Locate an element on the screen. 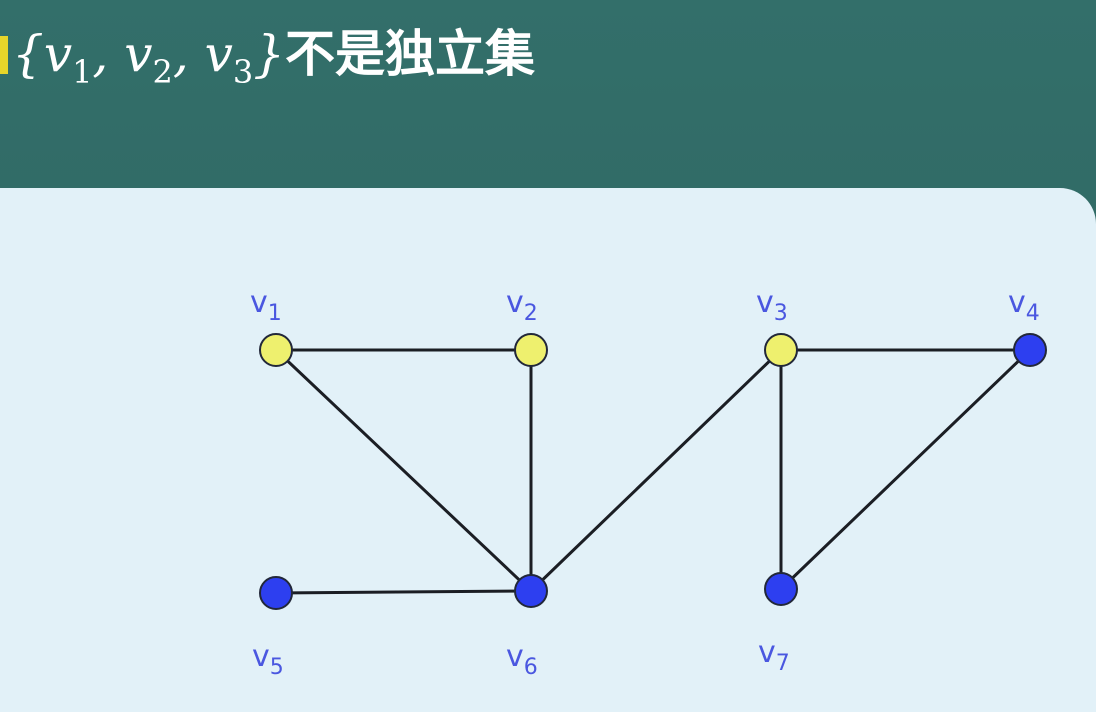 Image resolution: width=1096 pixels, height=712 pixels. vertex-label-sub-v6: 6 is located at coordinates (531, 667).